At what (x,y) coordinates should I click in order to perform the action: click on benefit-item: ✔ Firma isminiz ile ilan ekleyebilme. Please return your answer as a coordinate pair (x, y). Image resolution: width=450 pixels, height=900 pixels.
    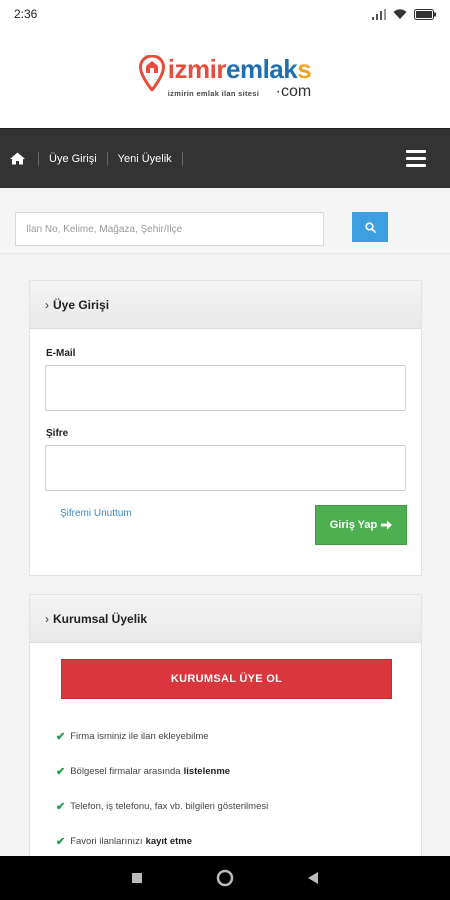
    Looking at the image, I should click on (132, 737).